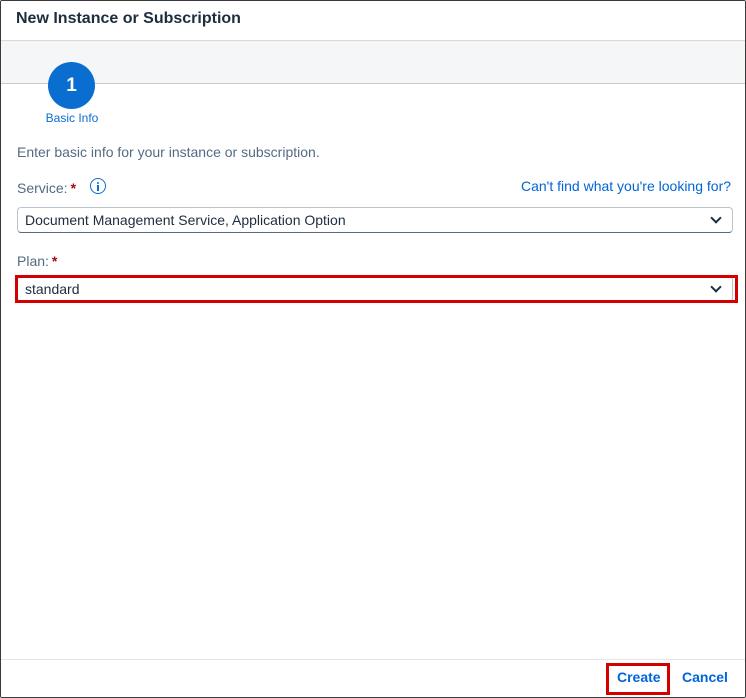  I want to click on plan-highlight-box, so click(376, 289).